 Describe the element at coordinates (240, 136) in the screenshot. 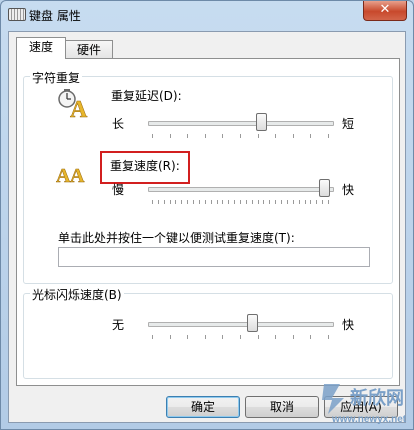

I see `repeat-delay-slider-ticks` at that location.